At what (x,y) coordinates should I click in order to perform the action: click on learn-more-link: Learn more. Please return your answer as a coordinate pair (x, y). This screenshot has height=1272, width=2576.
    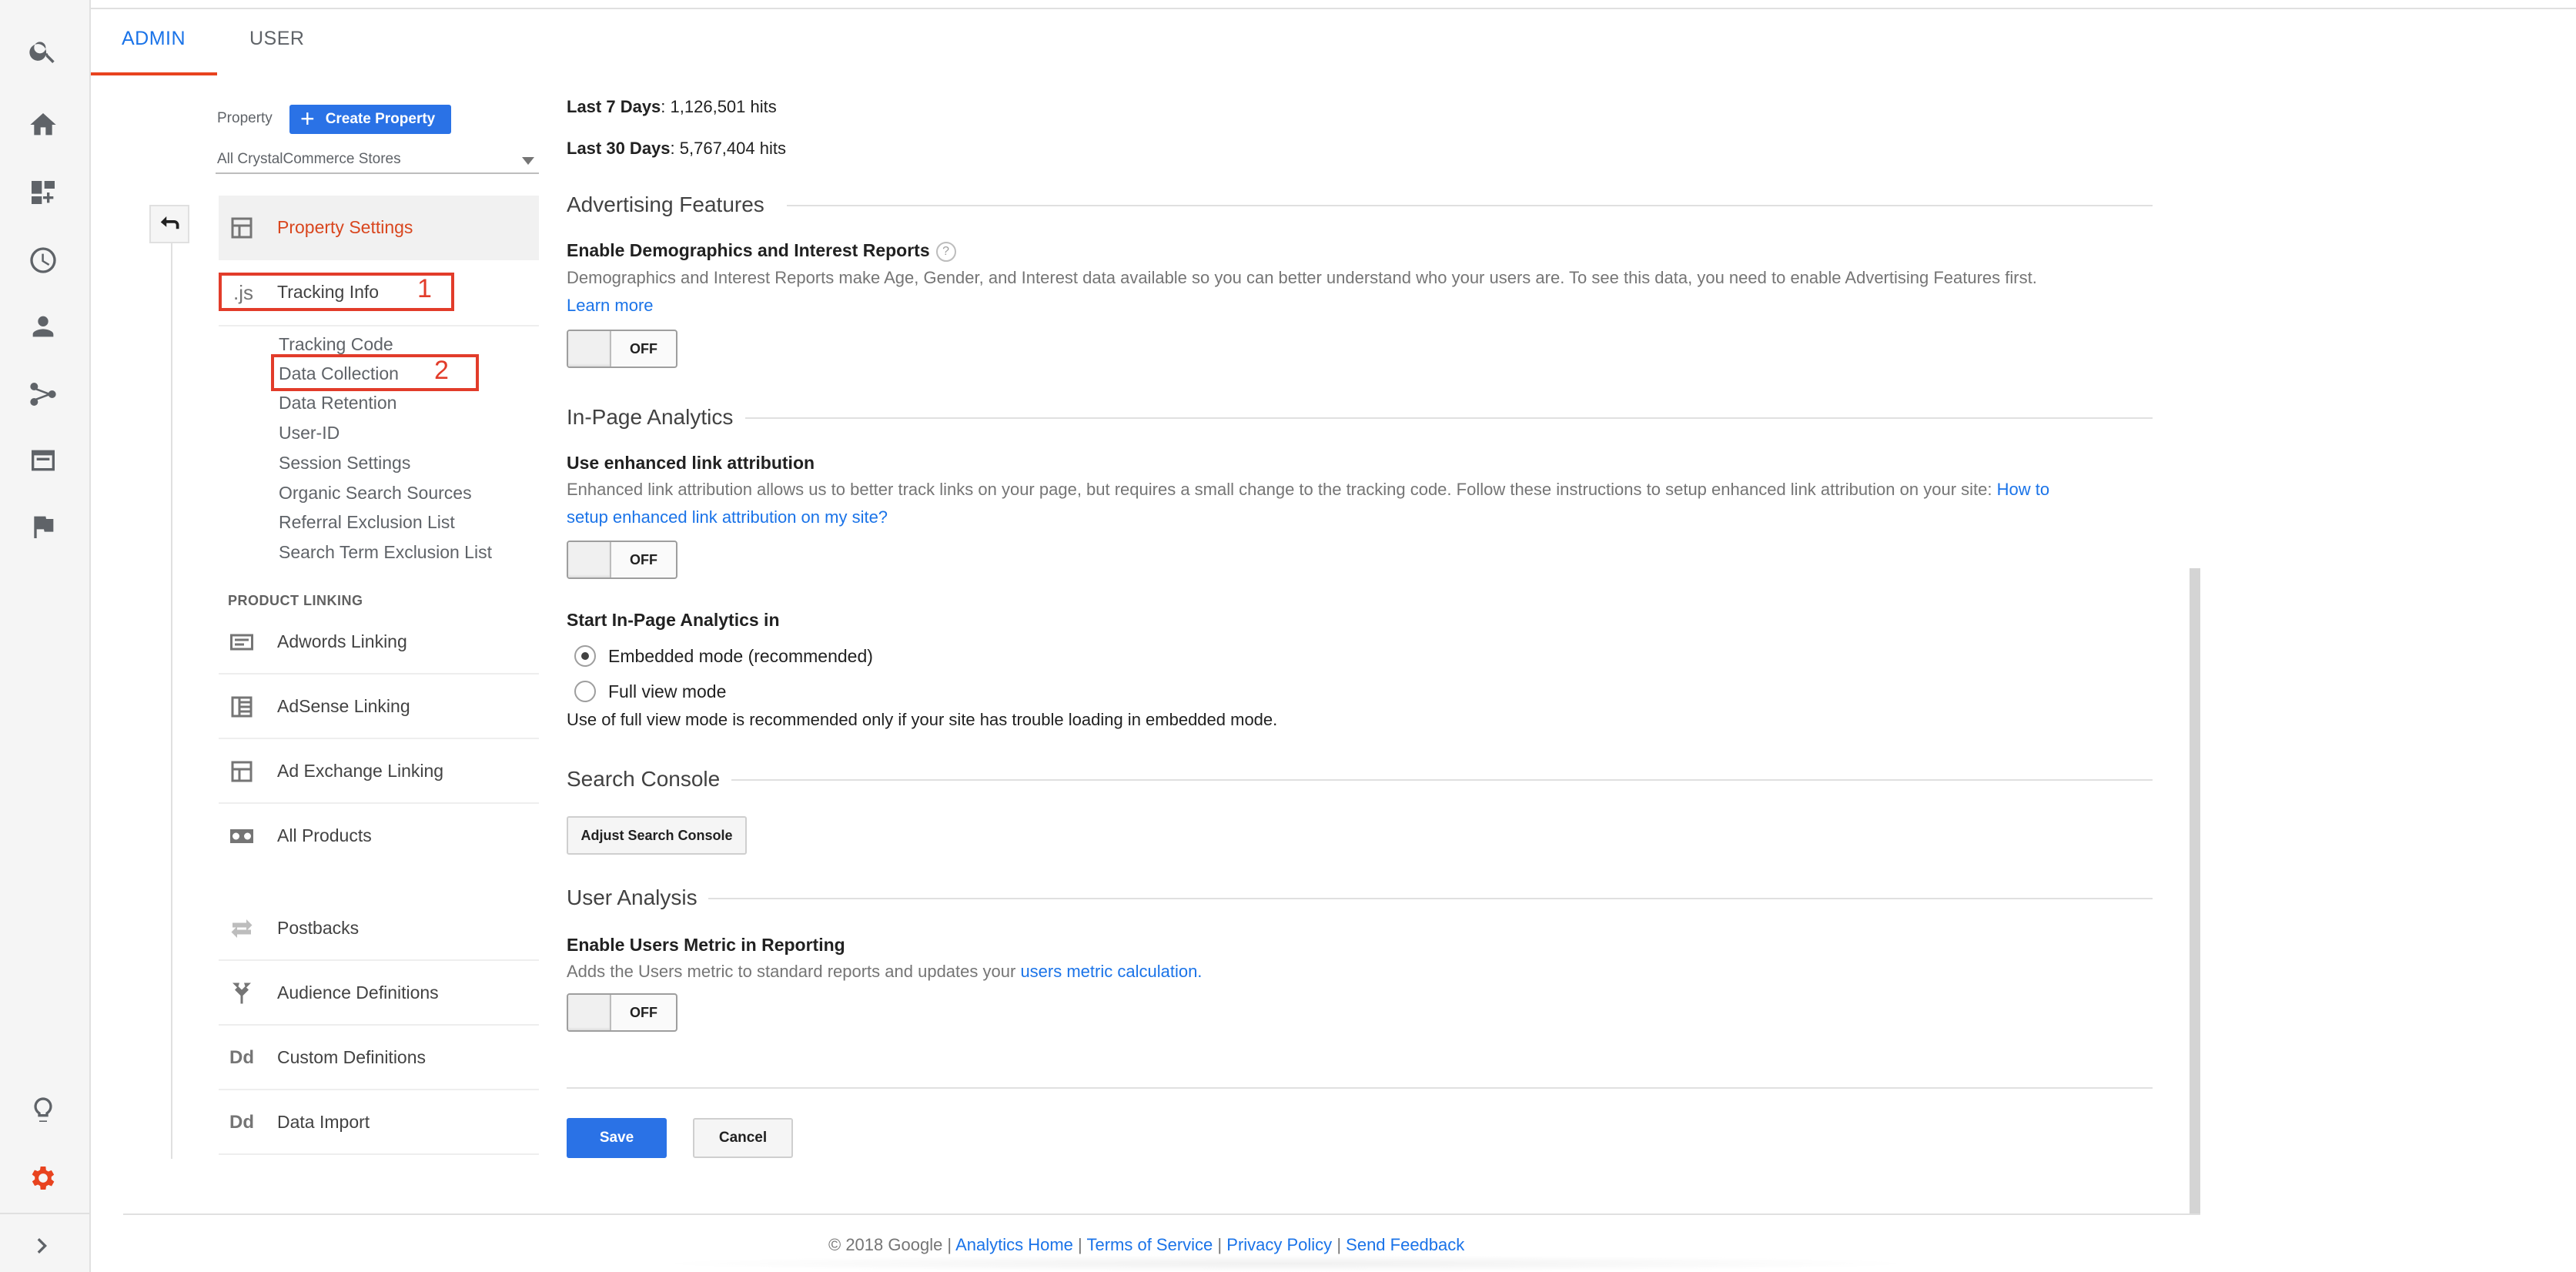
    Looking at the image, I should click on (611, 306).